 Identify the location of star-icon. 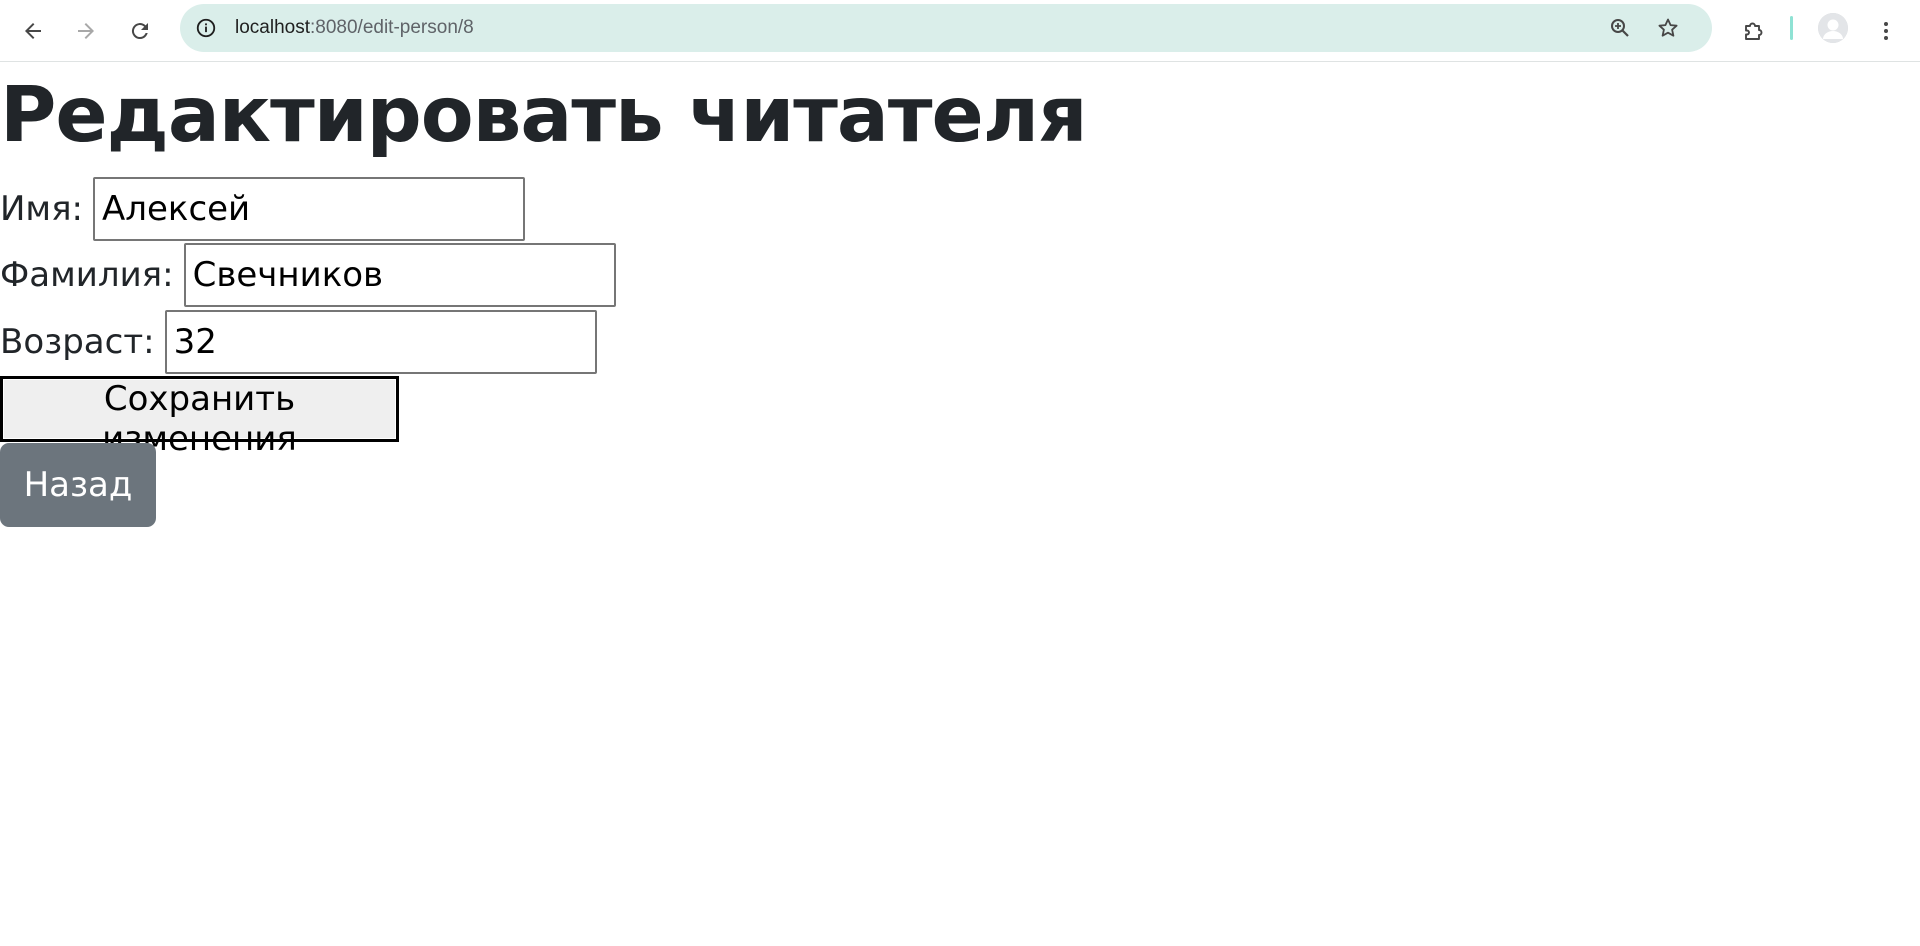
(1668, 27).